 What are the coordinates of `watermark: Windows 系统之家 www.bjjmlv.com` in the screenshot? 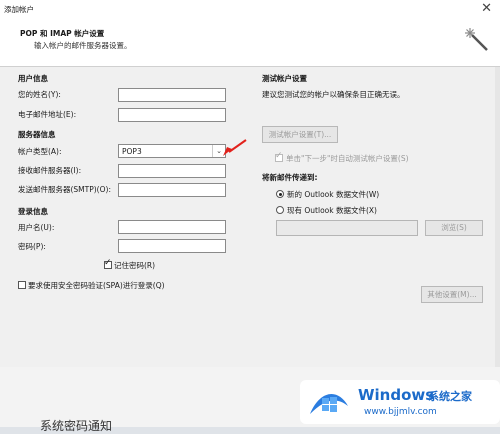 It's located at (400, 402).